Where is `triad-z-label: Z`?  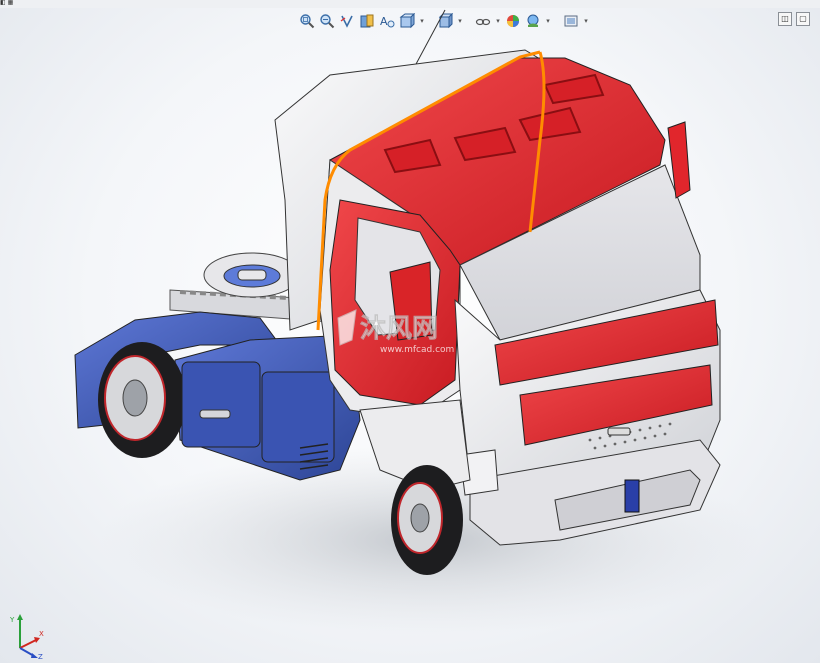 triad-z-label: Z is located at coordinates (40, 656).